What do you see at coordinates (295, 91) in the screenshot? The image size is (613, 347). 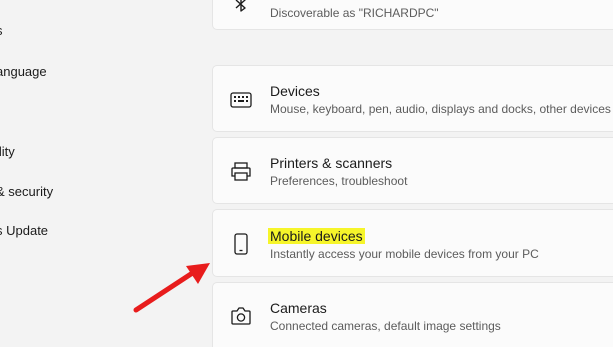 I see `devices-title: Devices` at bounding box center [295, 91].